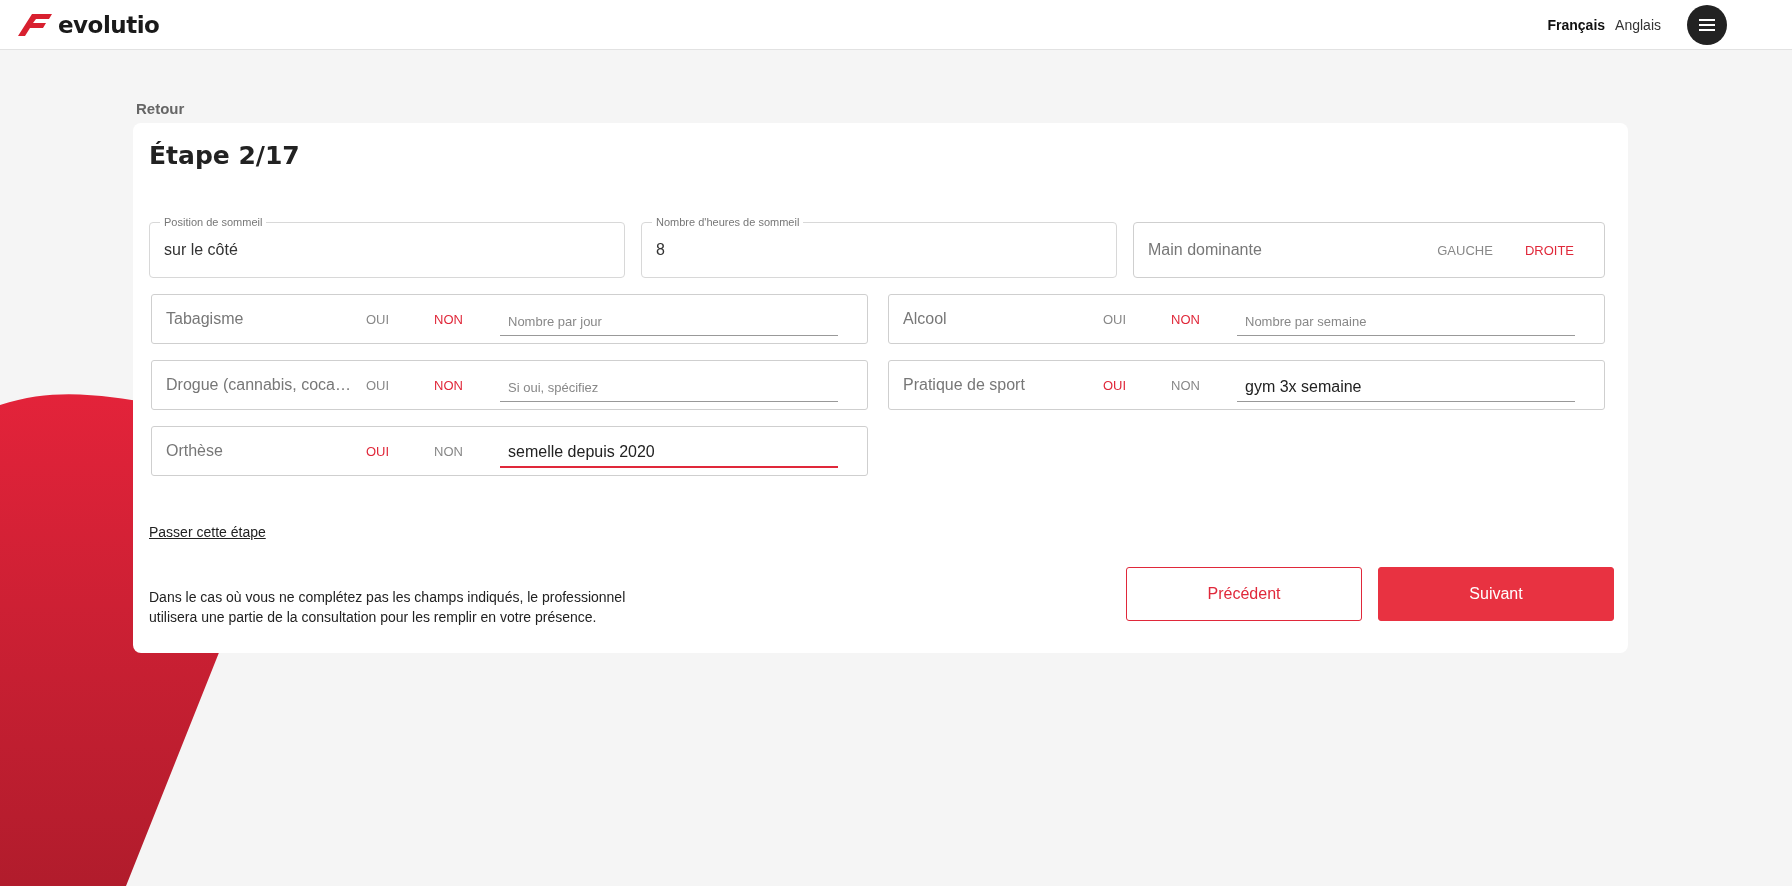  What do you see at coordinates (1549, 250) in the screenshot?
I see `option-toggle: DROITE` at bounding box center [1549, 250].